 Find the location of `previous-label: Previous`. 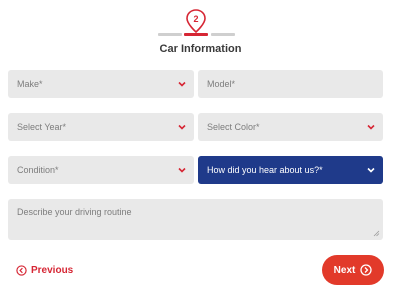

previous-label: Previous is located at coordinates (52, 270).